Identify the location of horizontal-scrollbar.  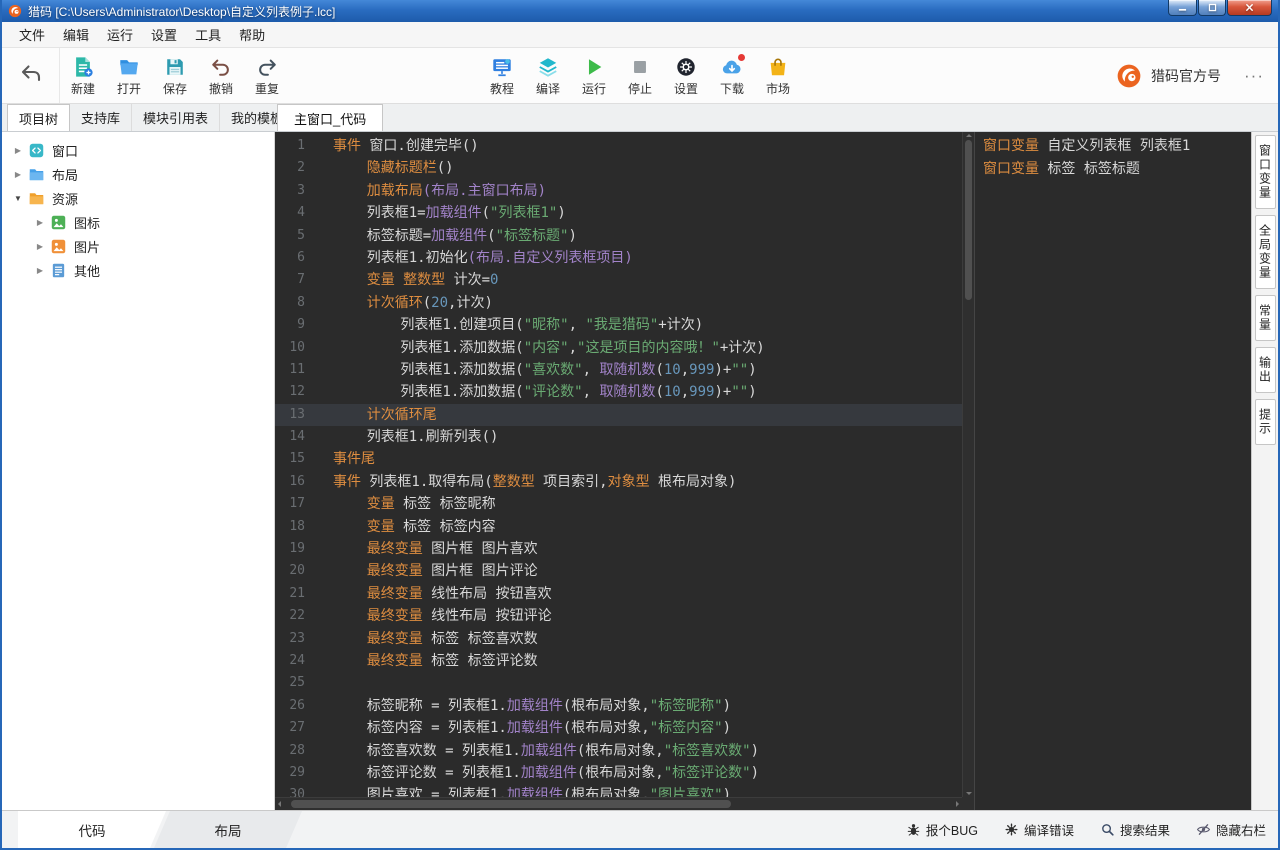
(618, 803).